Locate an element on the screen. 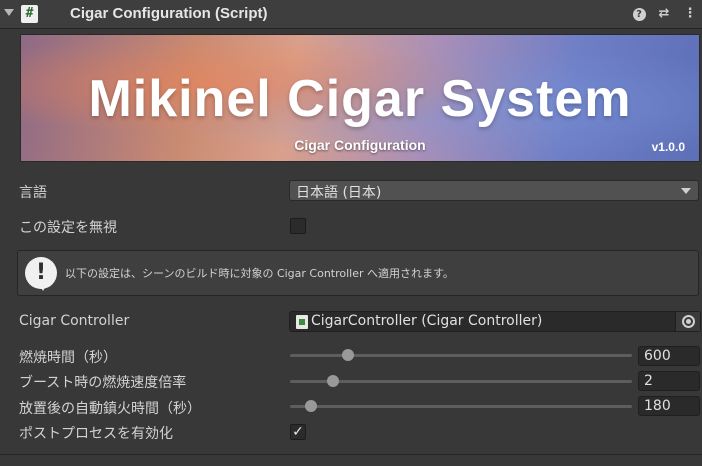 This screenshot has height=466, width=702. context-menu-icon: ⋮ is located at coordinates (690, 14).